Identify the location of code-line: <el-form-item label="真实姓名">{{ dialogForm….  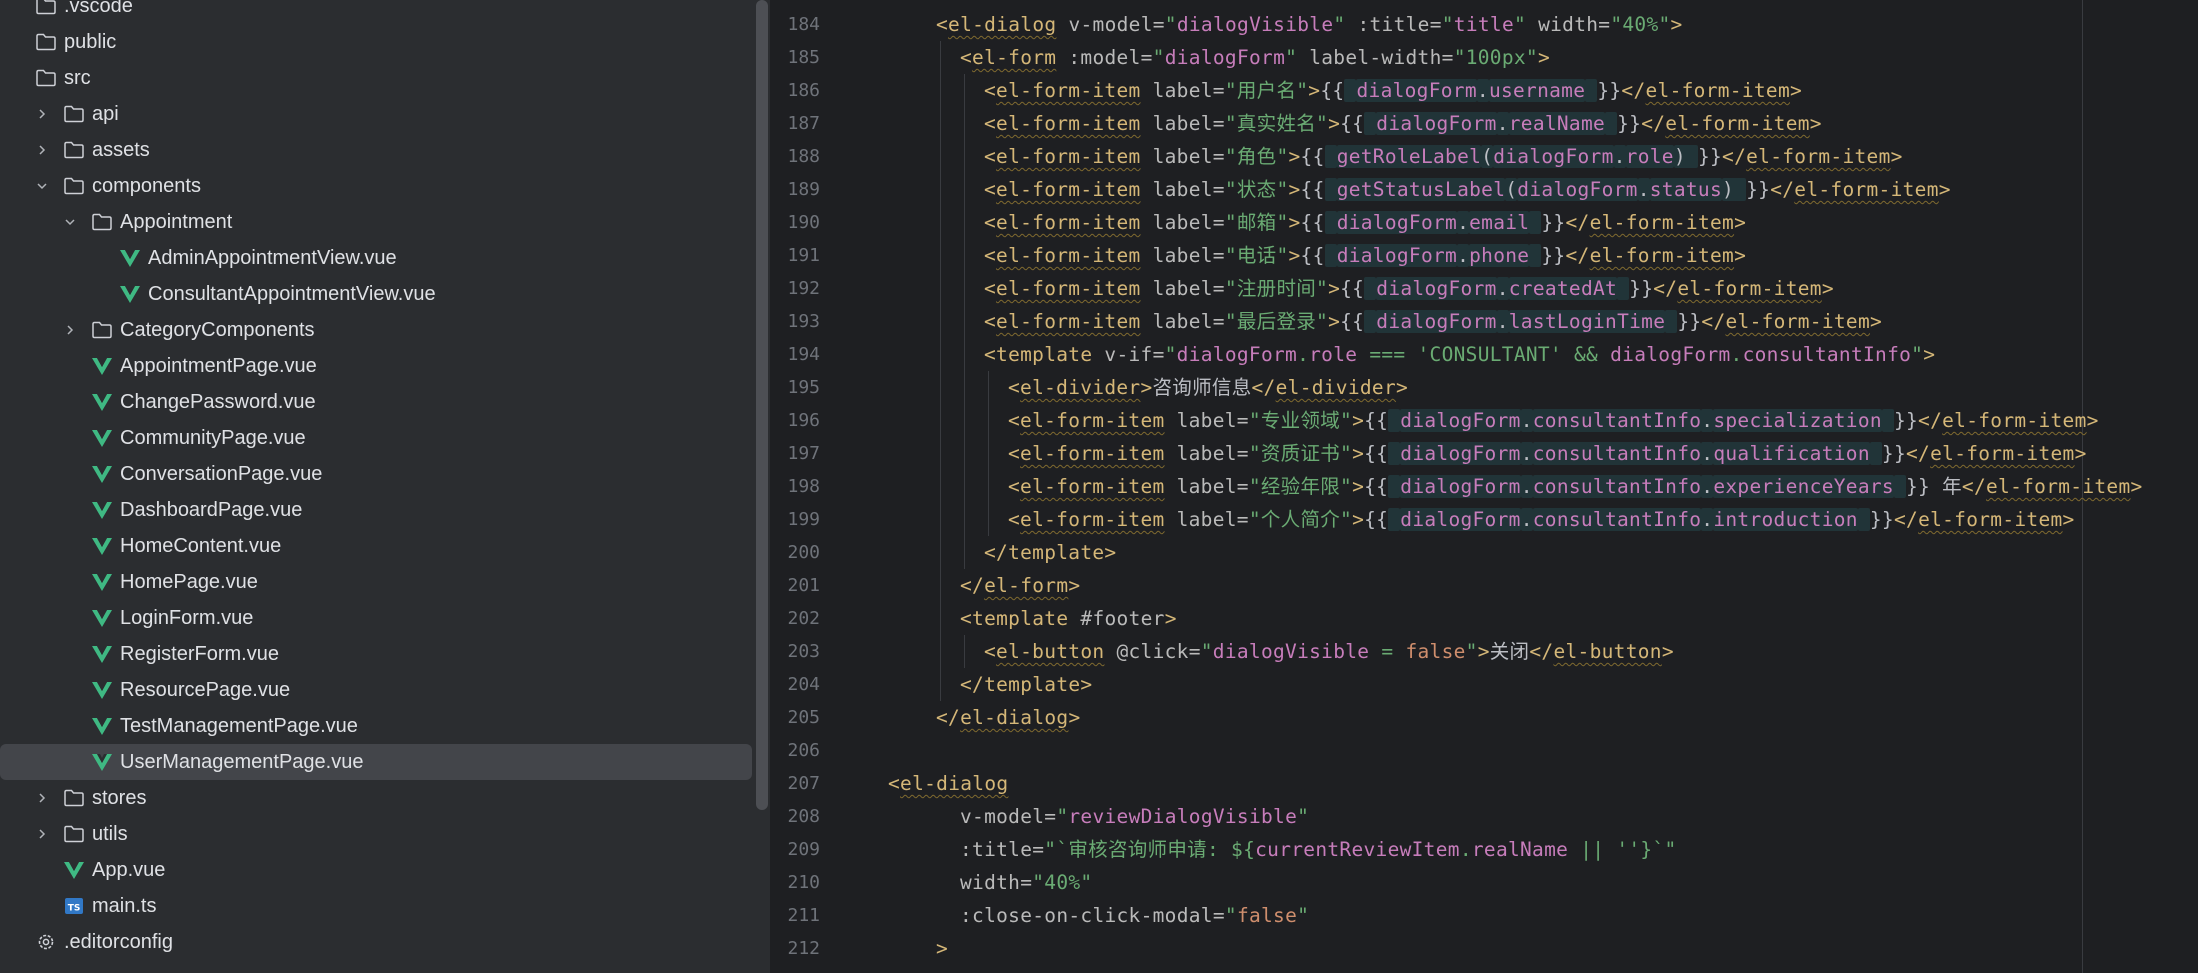
(1403, 123).